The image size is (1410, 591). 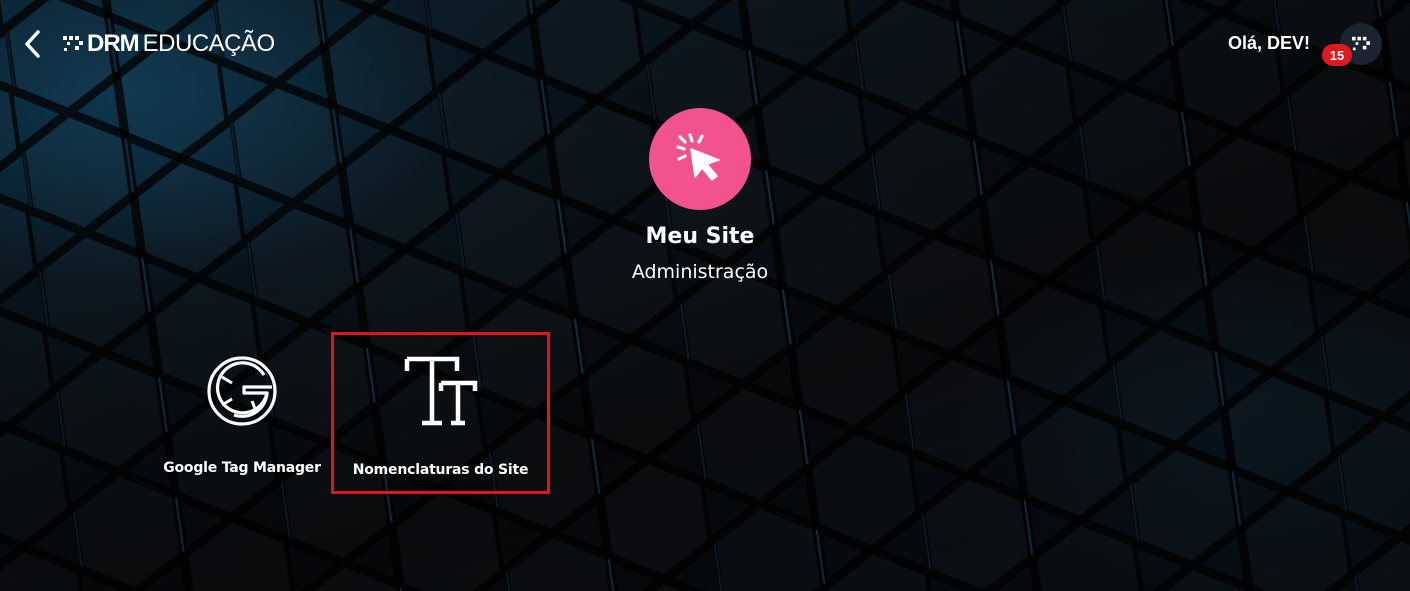 I want to click on cursor-click-icon, so click(x=698, y=157).